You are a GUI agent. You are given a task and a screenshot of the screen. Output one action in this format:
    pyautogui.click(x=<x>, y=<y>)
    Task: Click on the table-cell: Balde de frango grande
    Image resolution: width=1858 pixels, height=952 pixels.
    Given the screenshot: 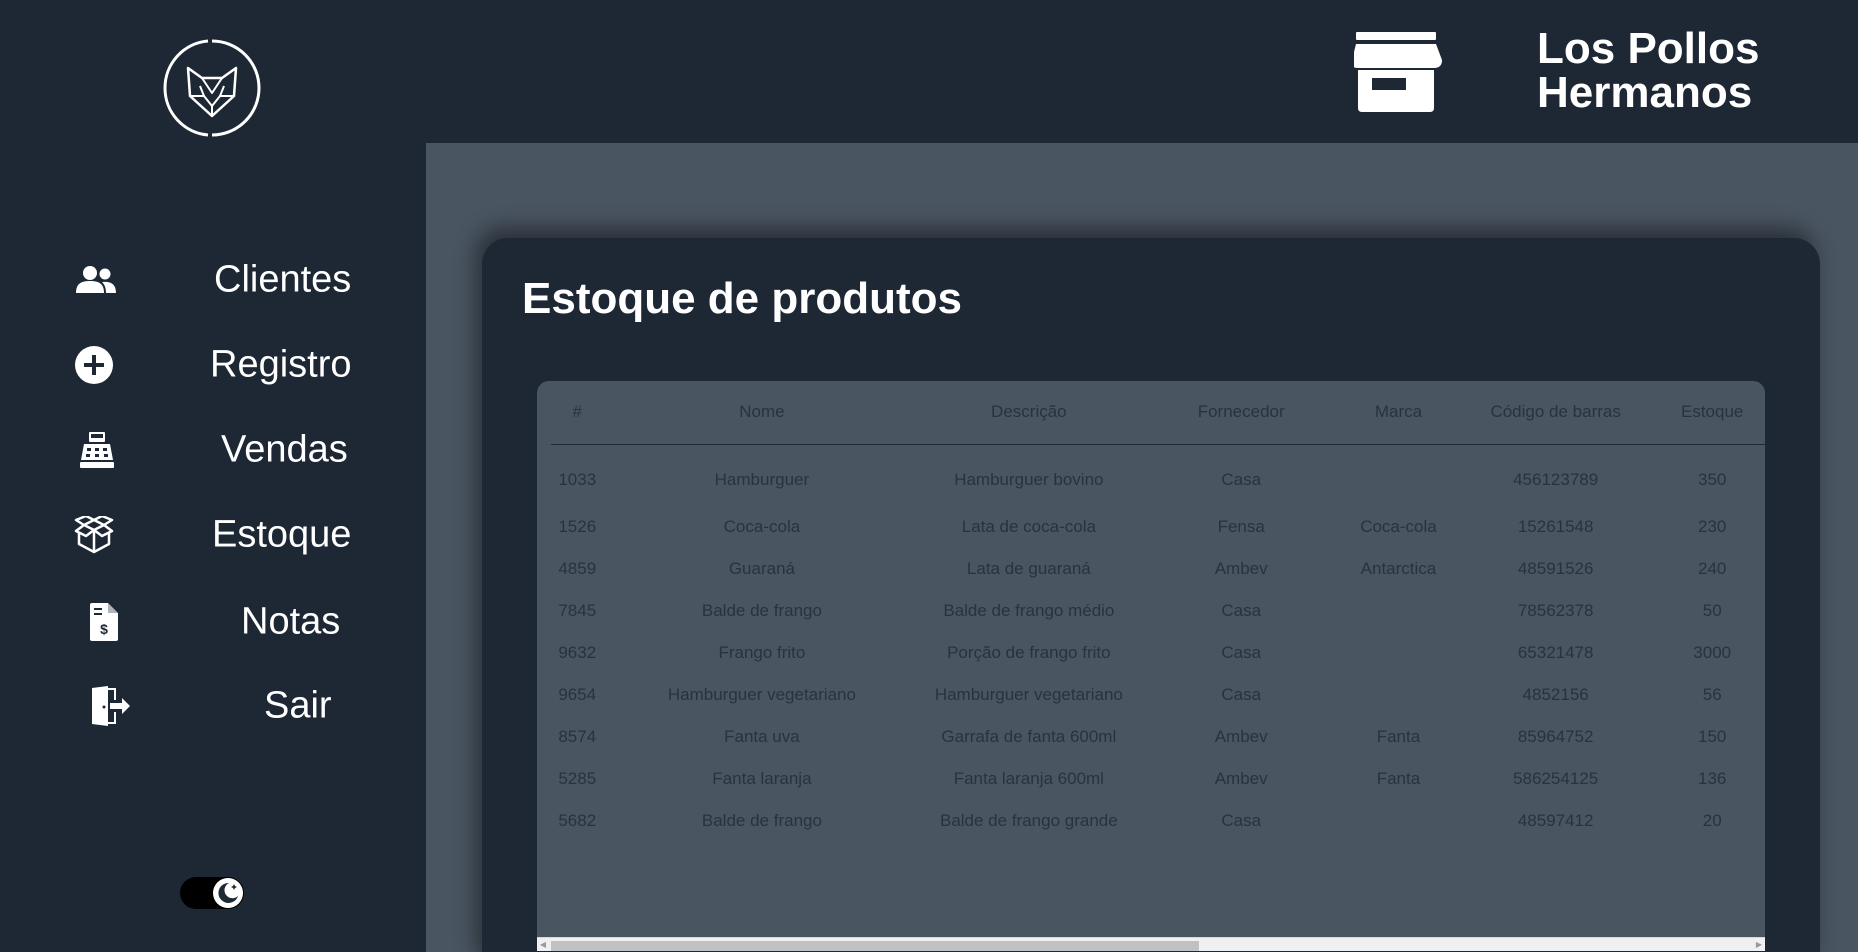 What is the action you would take?
    pyautogui.click(x=1028, y=820)
    